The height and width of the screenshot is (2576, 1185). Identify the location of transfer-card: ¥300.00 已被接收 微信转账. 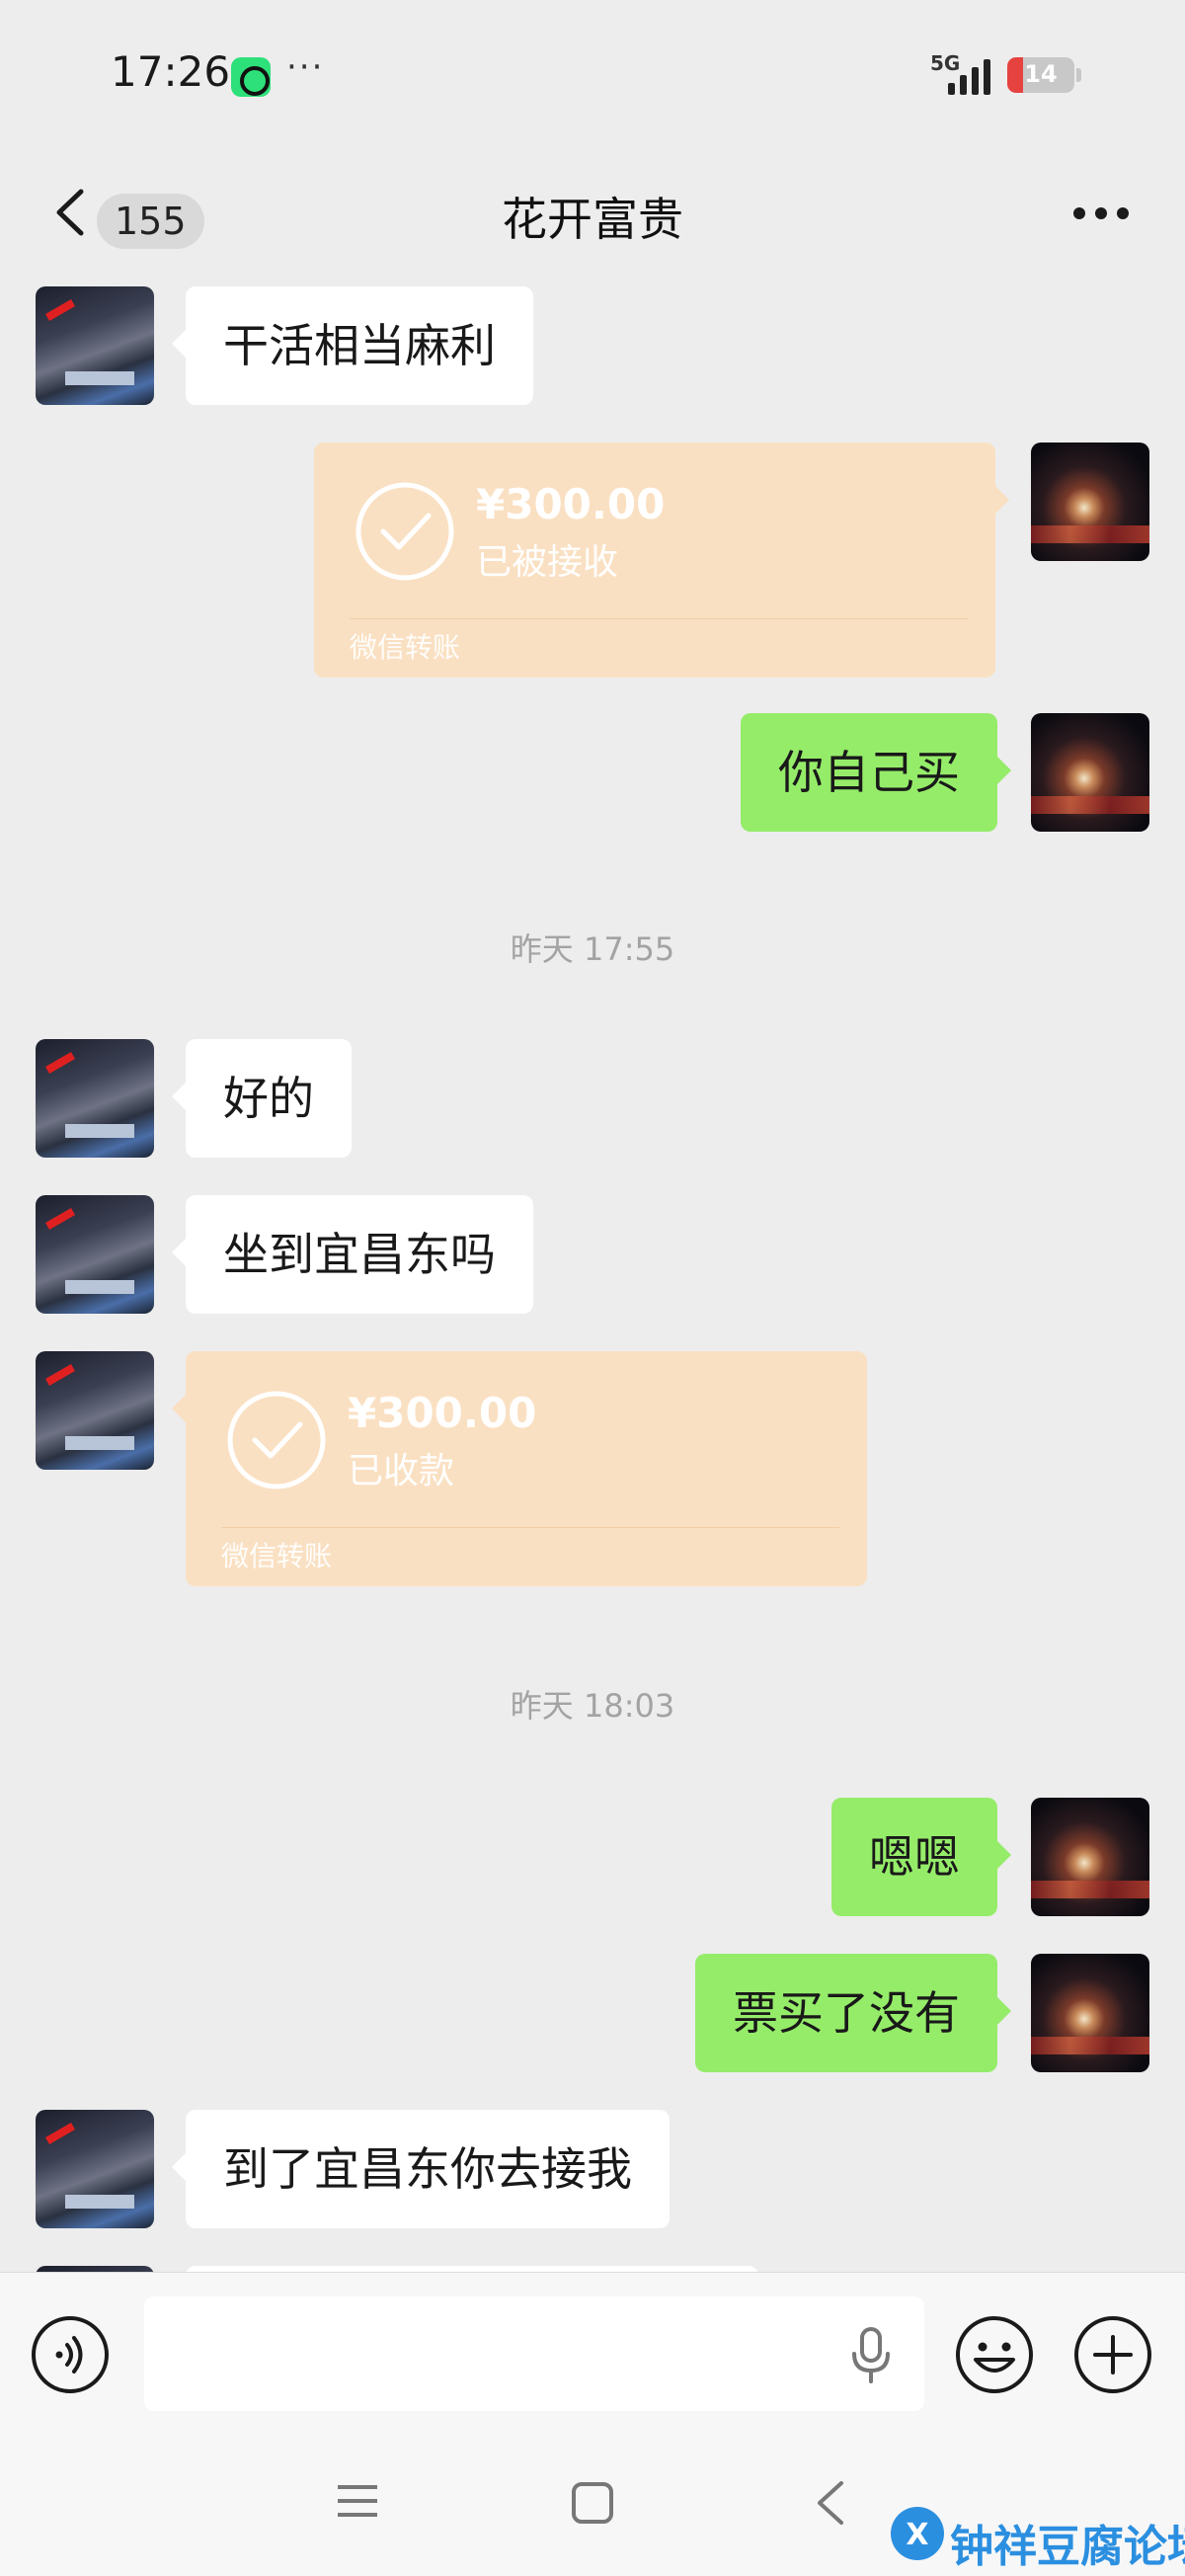
(661, 560).